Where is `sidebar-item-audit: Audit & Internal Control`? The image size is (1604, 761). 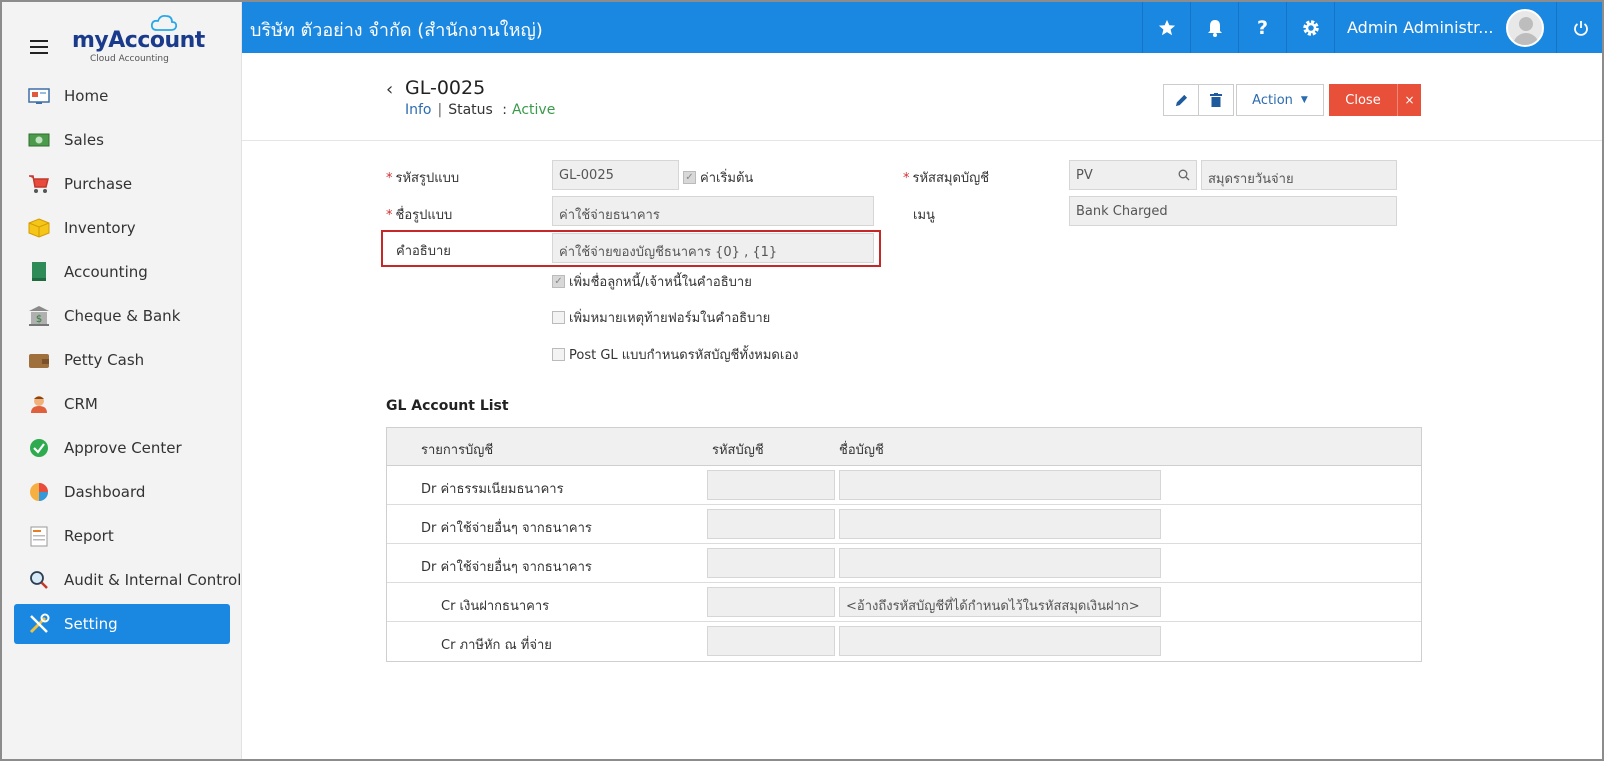
sidebar-item-audit: Audit & Internal Control is located at coordinates (122, 580).